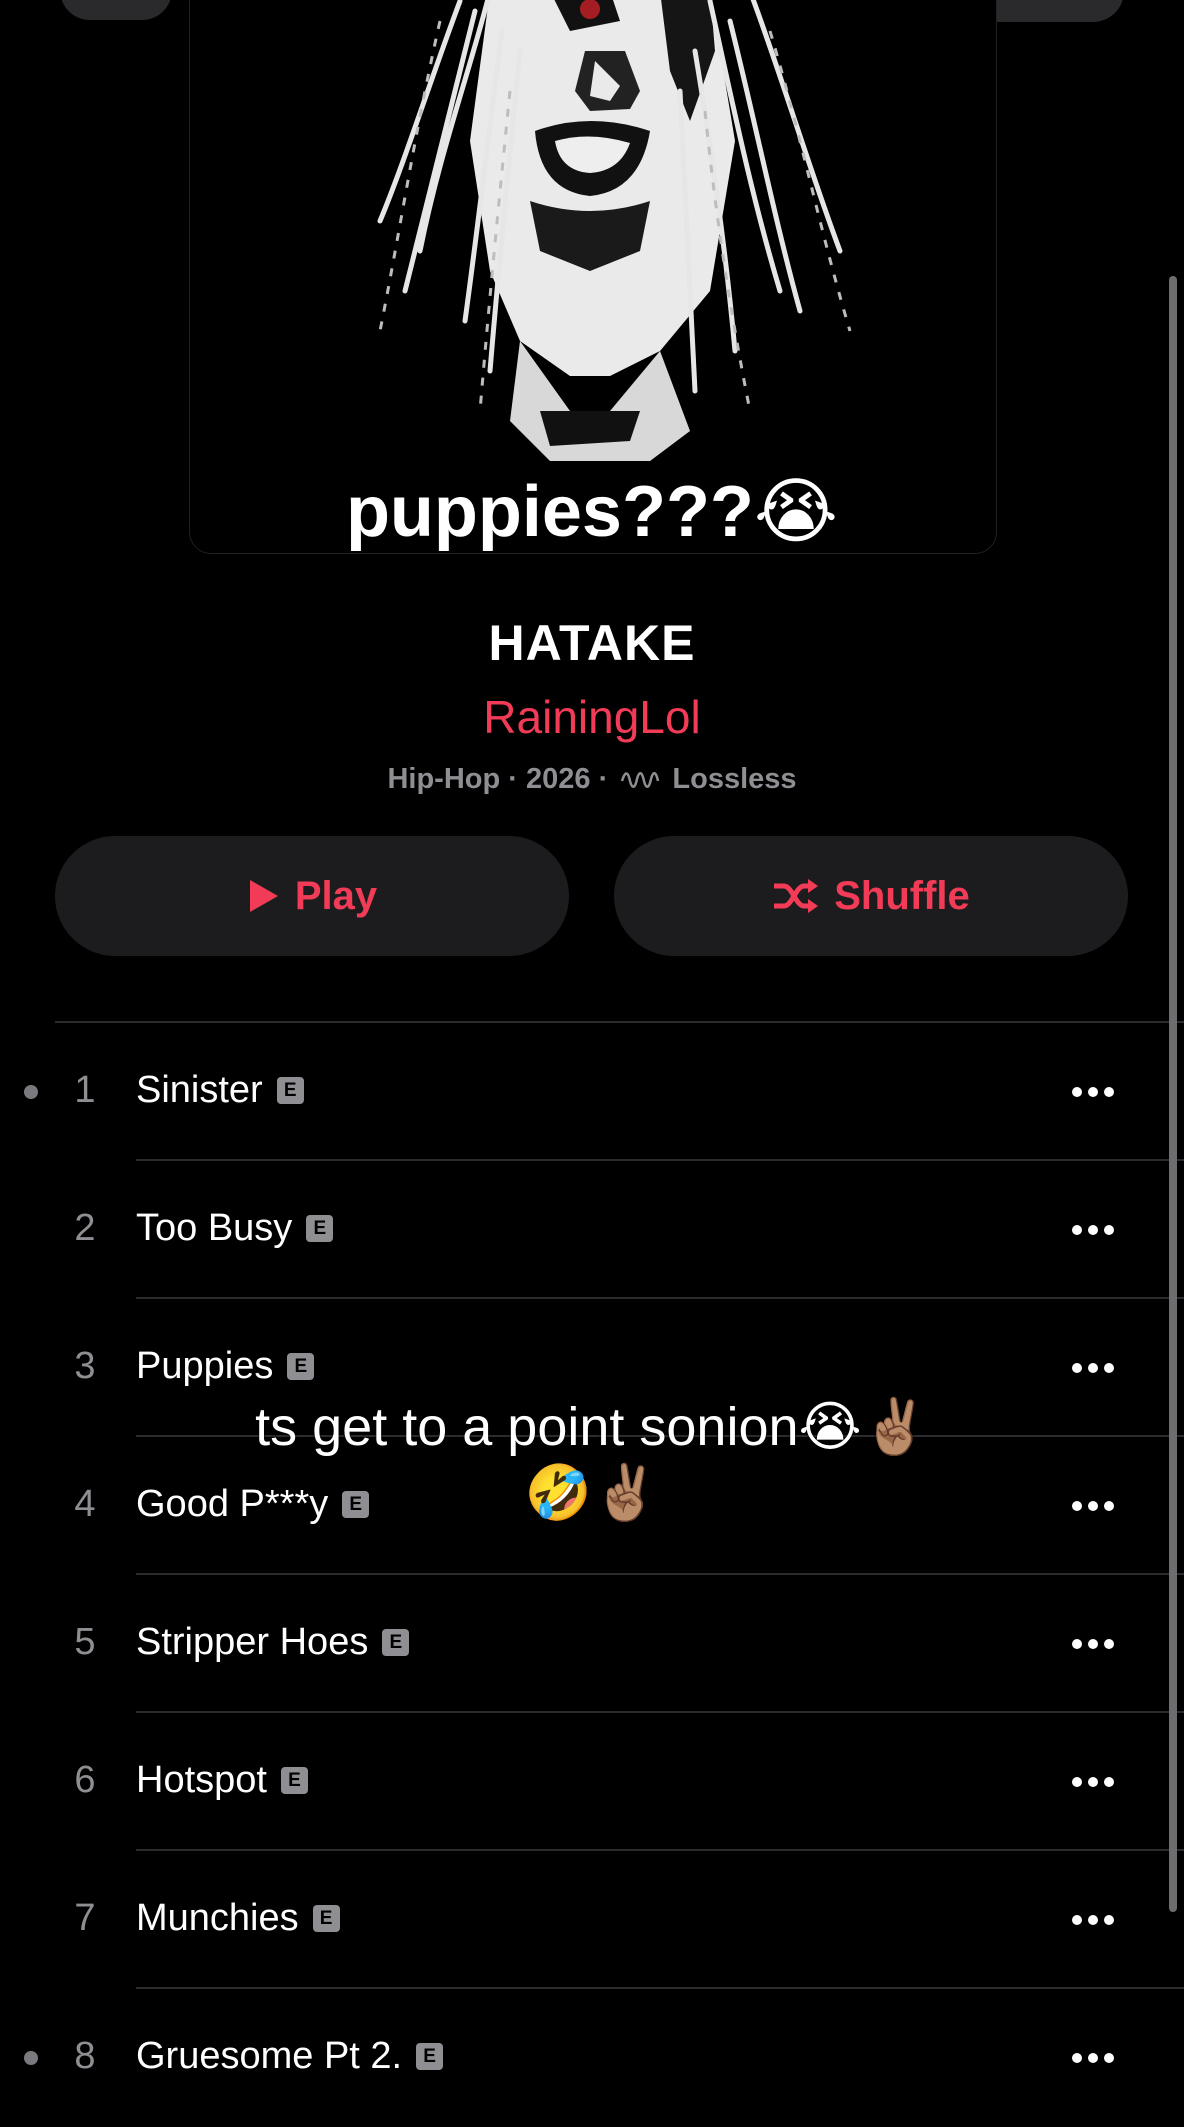 This screenshot has height=2127, width=1184. Describe the element at coordinates (85, 1228) in the screenshot. I see `track-number: 2` at that location.